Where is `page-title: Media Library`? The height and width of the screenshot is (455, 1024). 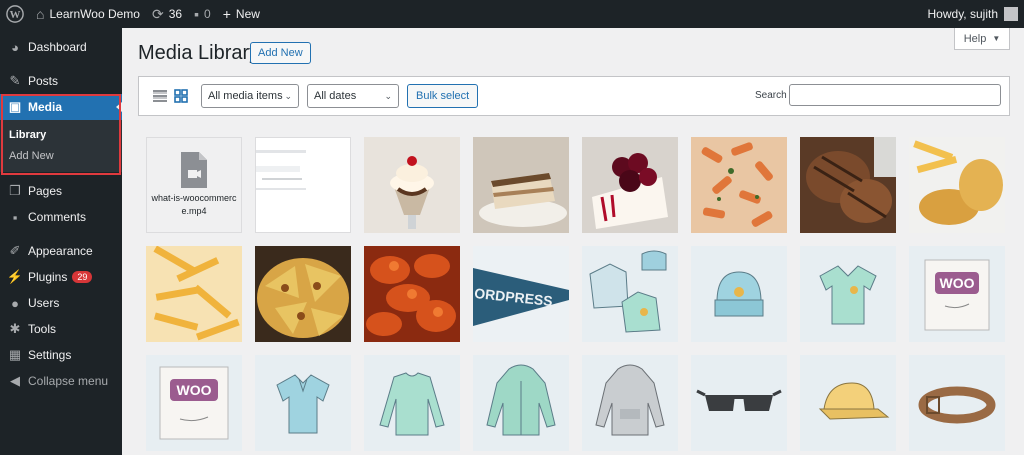 page-title: Media Library is located at coordinates (199, 53).